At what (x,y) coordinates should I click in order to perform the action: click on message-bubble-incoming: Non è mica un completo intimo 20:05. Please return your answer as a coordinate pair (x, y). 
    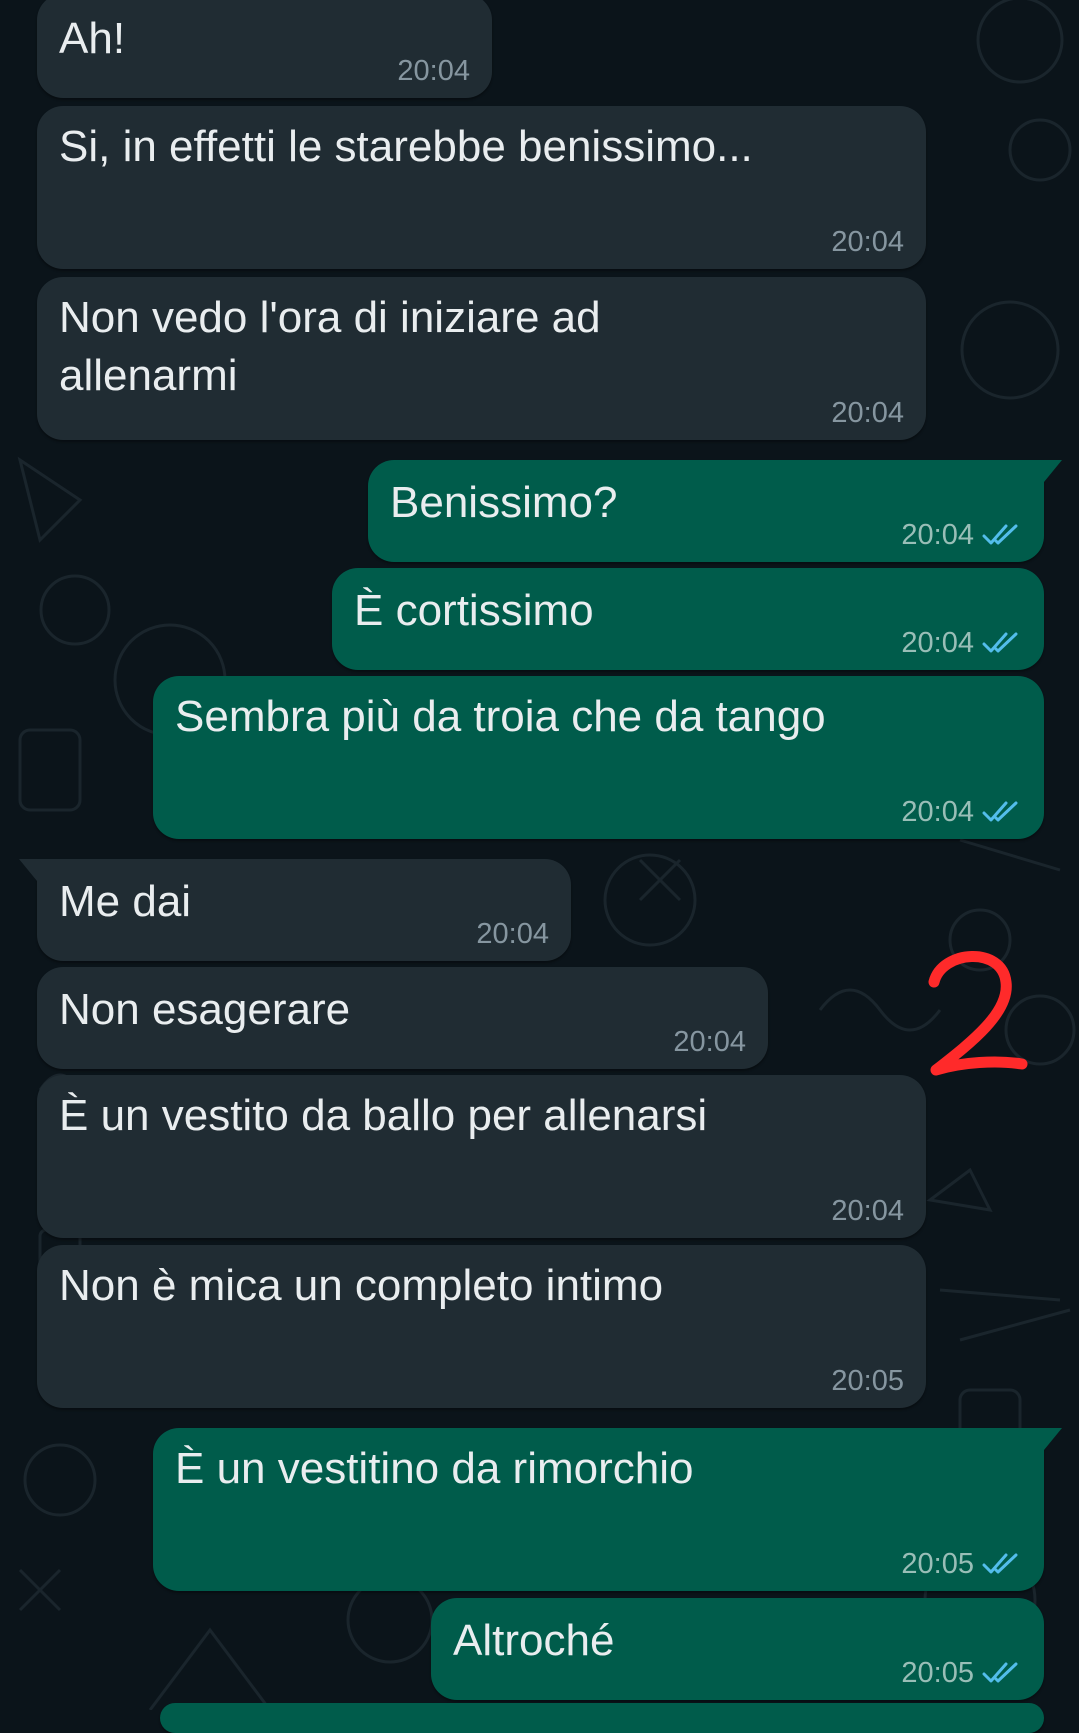
    Looking at the image, I should click on (481, 1326).